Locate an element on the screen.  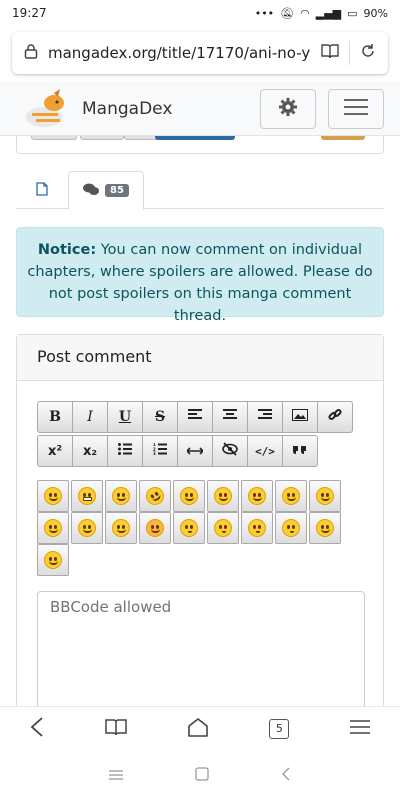
code-label: </> is located at coordinates (265, 451).